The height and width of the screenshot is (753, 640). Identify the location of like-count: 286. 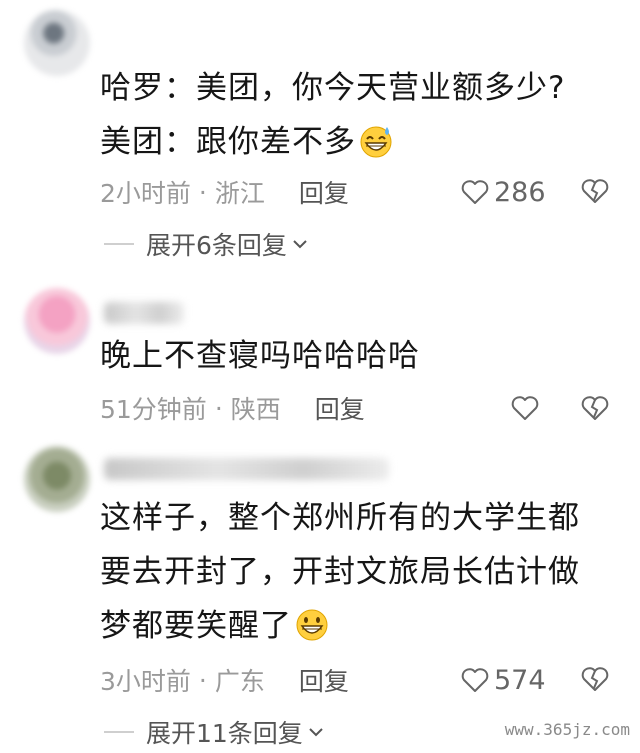
(520, 192).